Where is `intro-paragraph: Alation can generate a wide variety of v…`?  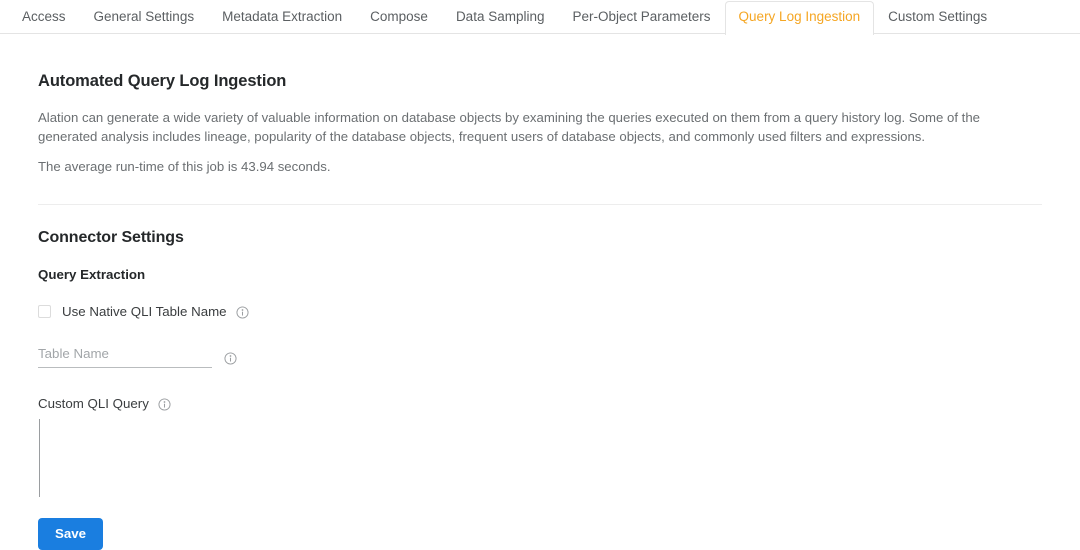
intro-paragraph: Alation can generate a wide variety of v… is located at coordinates (509, 127).